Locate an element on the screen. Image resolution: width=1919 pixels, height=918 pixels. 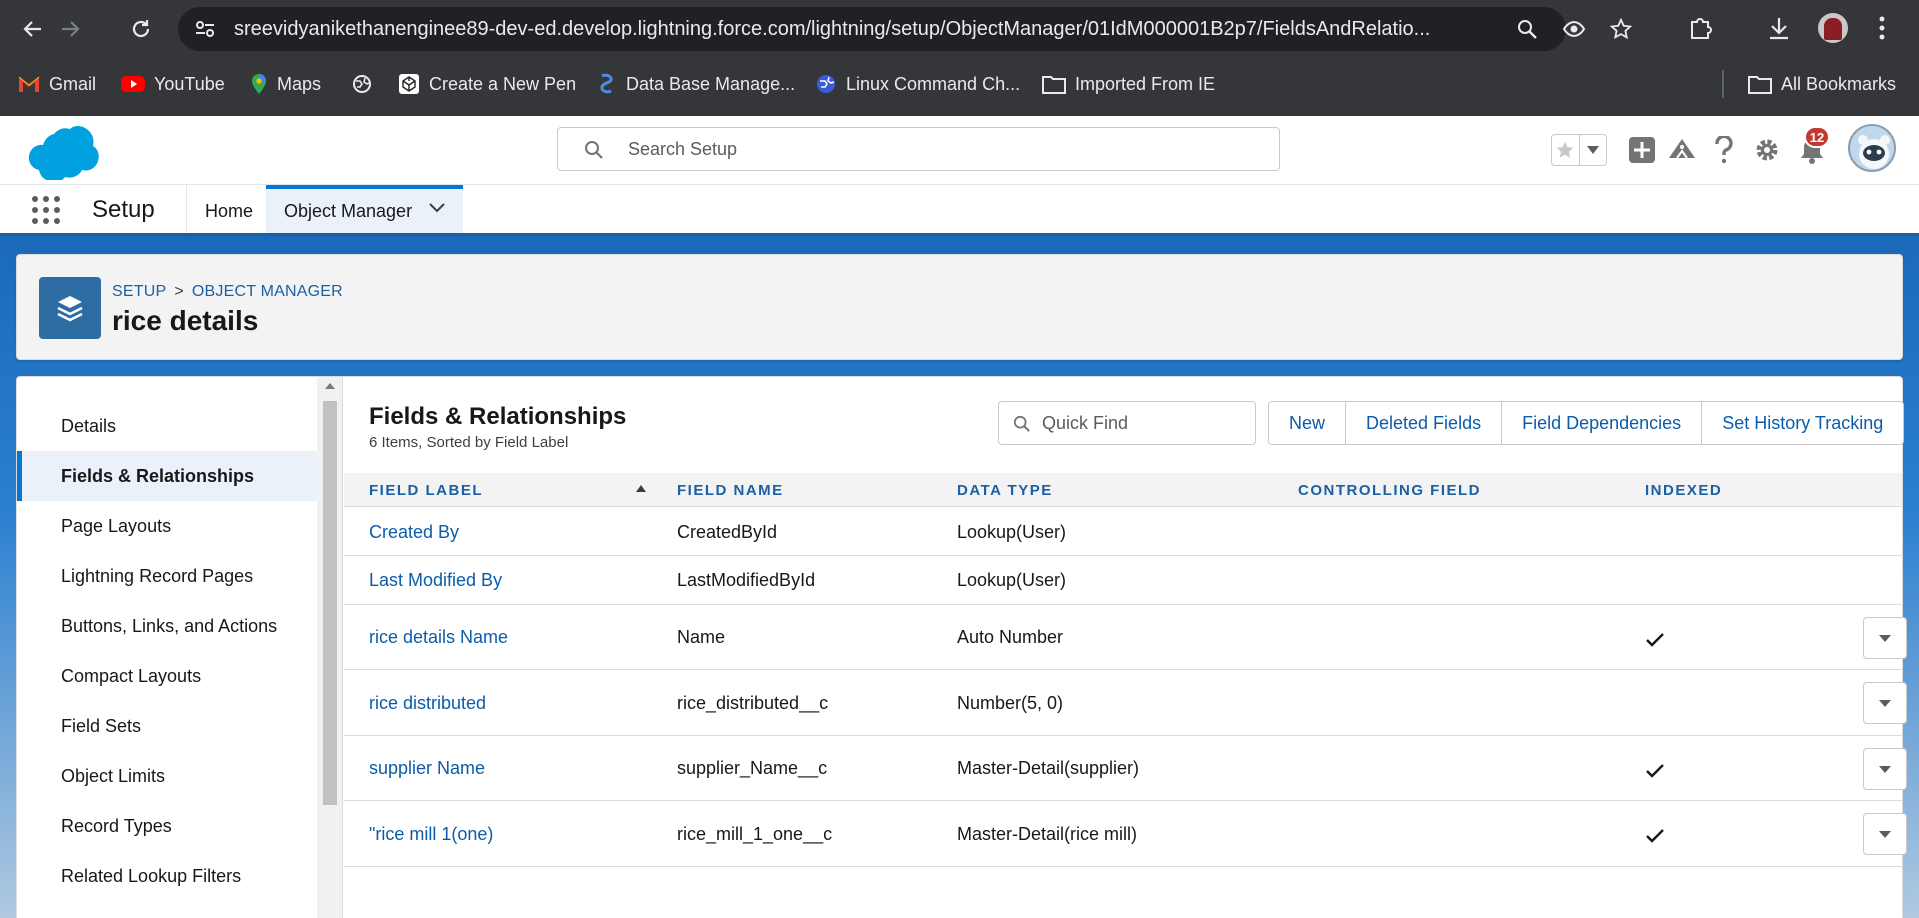
column-header-data-type: DATA TYPE is located at coordinates (1005, 491).